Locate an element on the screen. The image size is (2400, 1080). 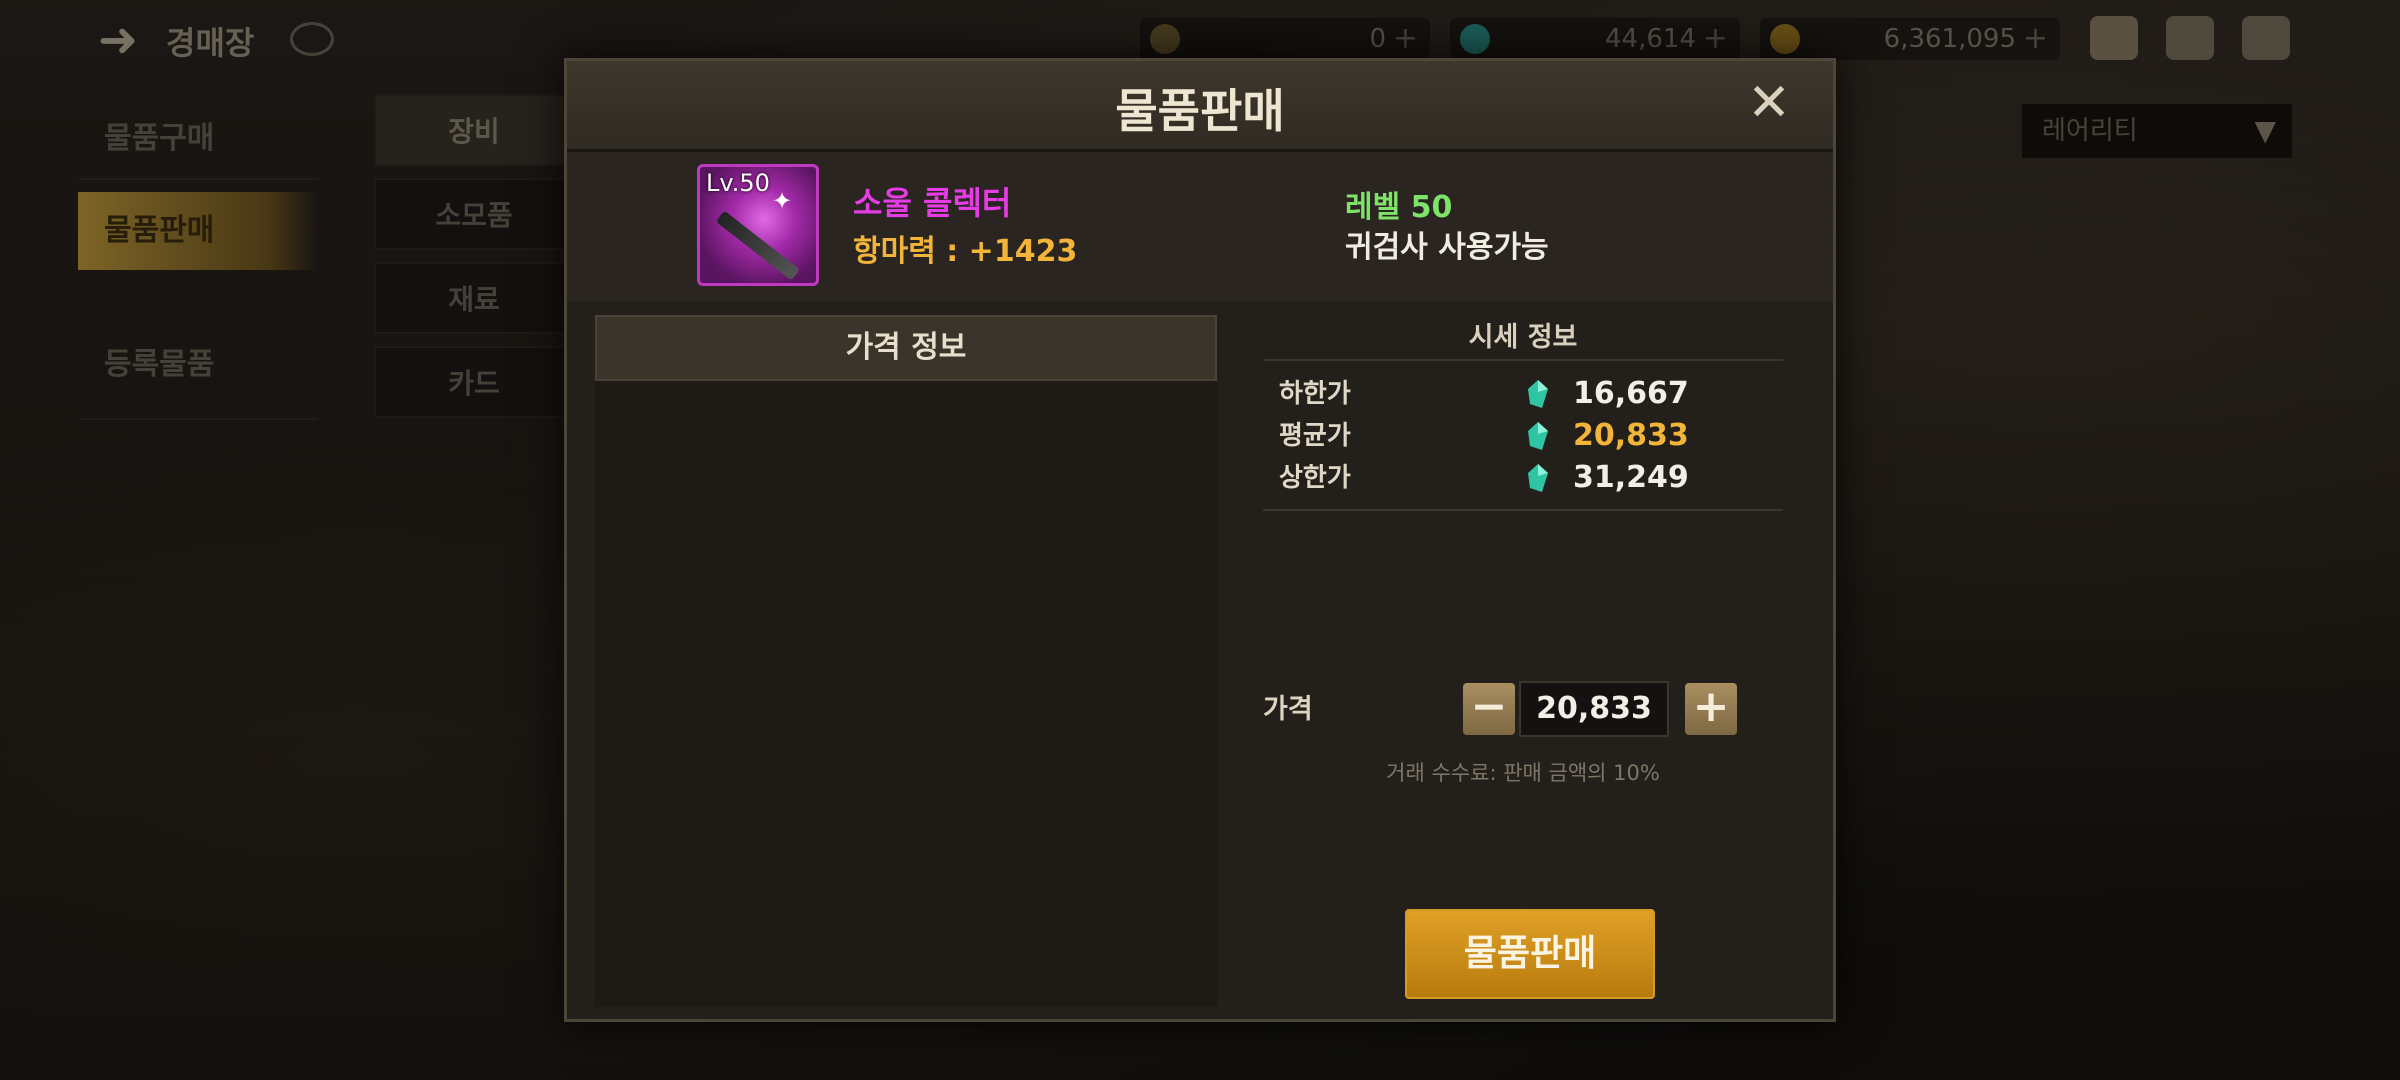
price-label: 가격 is located at coordinates (1288, 709).